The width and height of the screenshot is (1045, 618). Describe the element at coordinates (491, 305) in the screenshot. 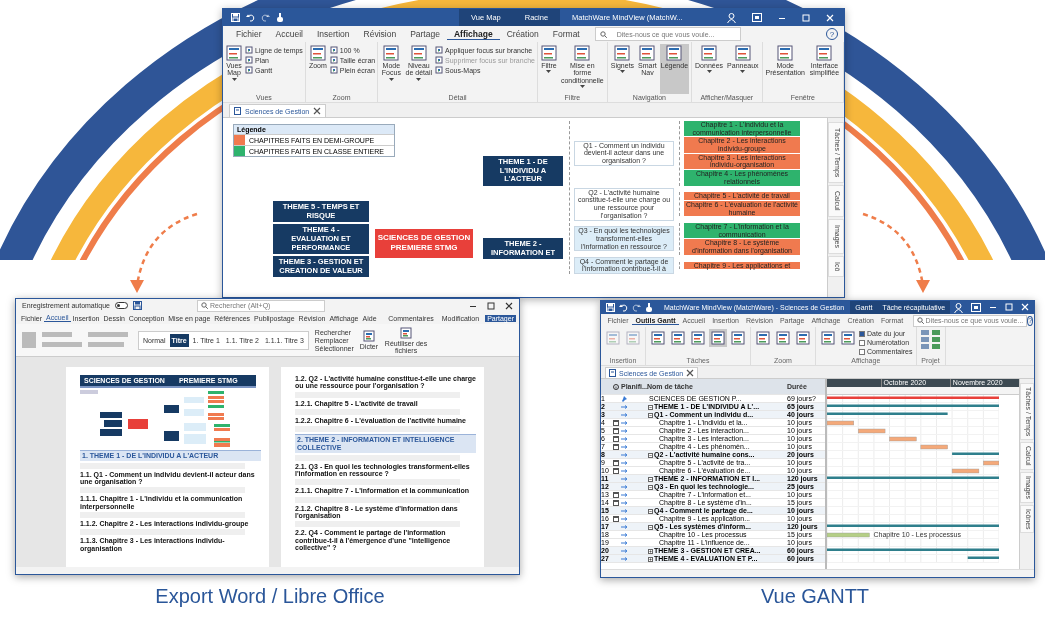

I see `maximize-icon` at that location.